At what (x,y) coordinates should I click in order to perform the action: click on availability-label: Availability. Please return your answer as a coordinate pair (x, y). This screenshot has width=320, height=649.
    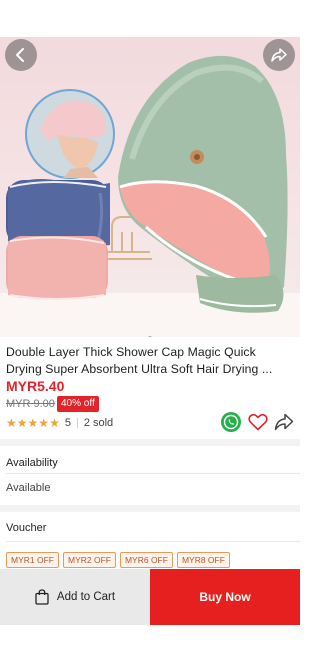
    Looking at the image, I should click on (32, 463).